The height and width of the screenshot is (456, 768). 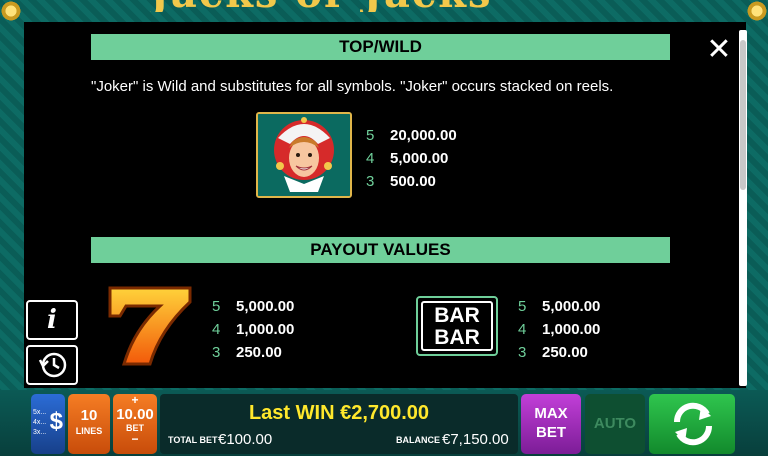 What do you see at coordinates (245, 439) in the screenshot?
I see `total-bet-value: €100.00` at bounding box center [245, 439].